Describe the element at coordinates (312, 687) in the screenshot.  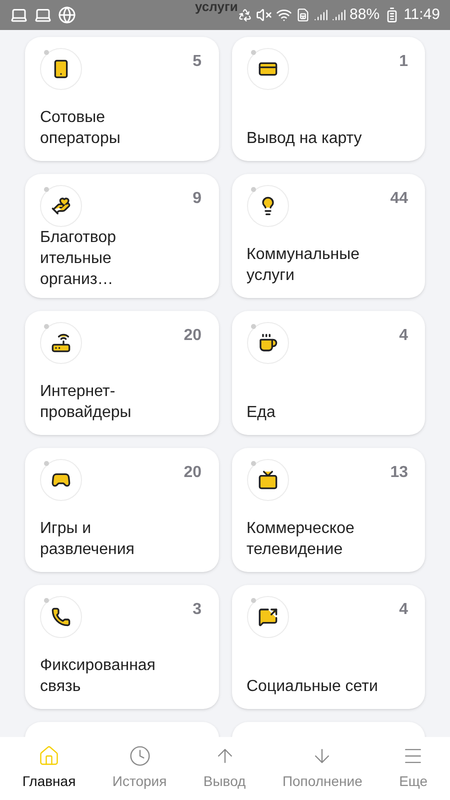
I see `category-title: Социальные сети` at that location.